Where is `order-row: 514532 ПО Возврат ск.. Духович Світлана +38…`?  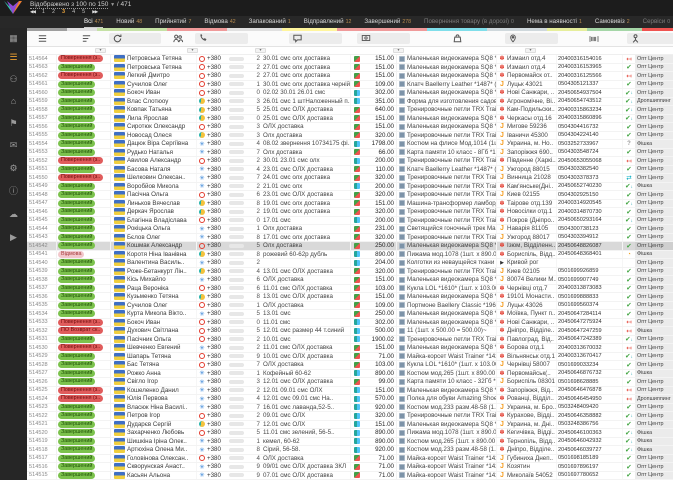 order-row: 514532 ПО Возврат ск.. Духович Світлана +38… is located at coordinates (350, 331).